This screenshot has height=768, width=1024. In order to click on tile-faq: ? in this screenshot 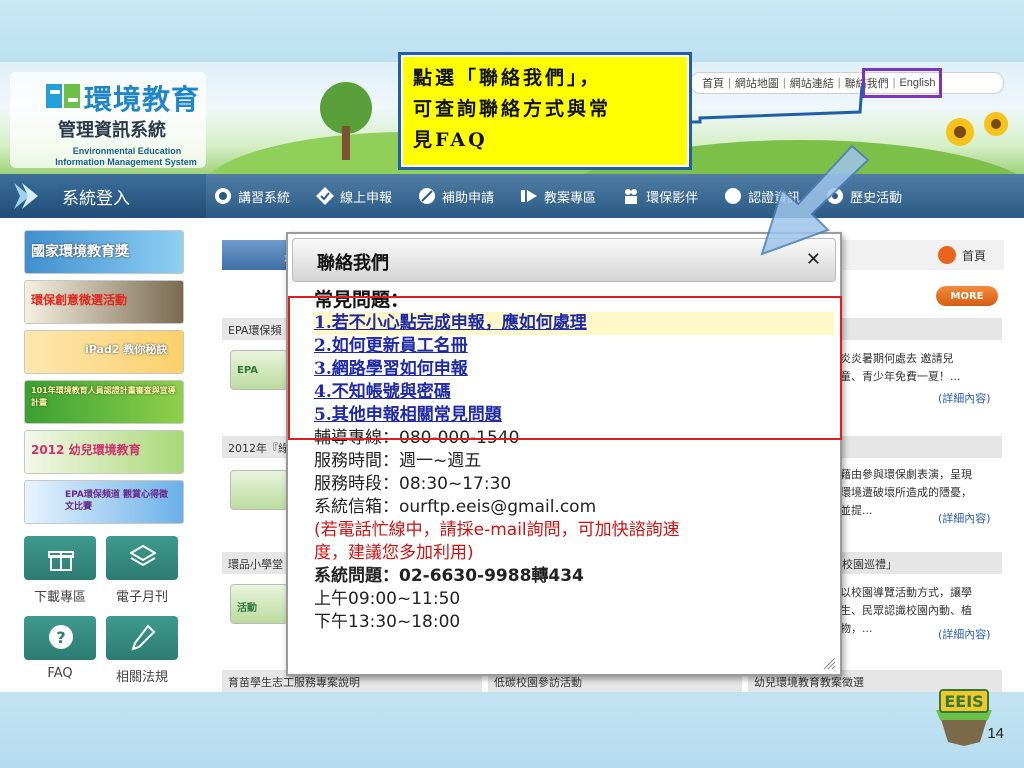, I will do `click(60, 638)`.